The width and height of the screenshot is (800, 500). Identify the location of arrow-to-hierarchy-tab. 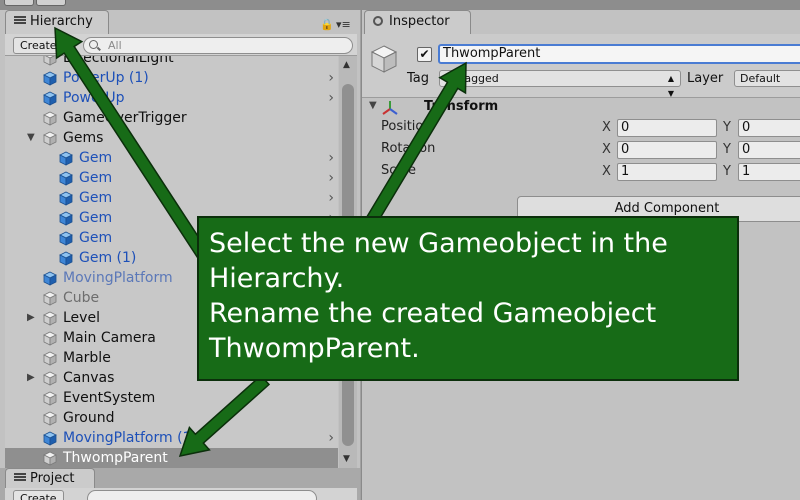
(133, 144).